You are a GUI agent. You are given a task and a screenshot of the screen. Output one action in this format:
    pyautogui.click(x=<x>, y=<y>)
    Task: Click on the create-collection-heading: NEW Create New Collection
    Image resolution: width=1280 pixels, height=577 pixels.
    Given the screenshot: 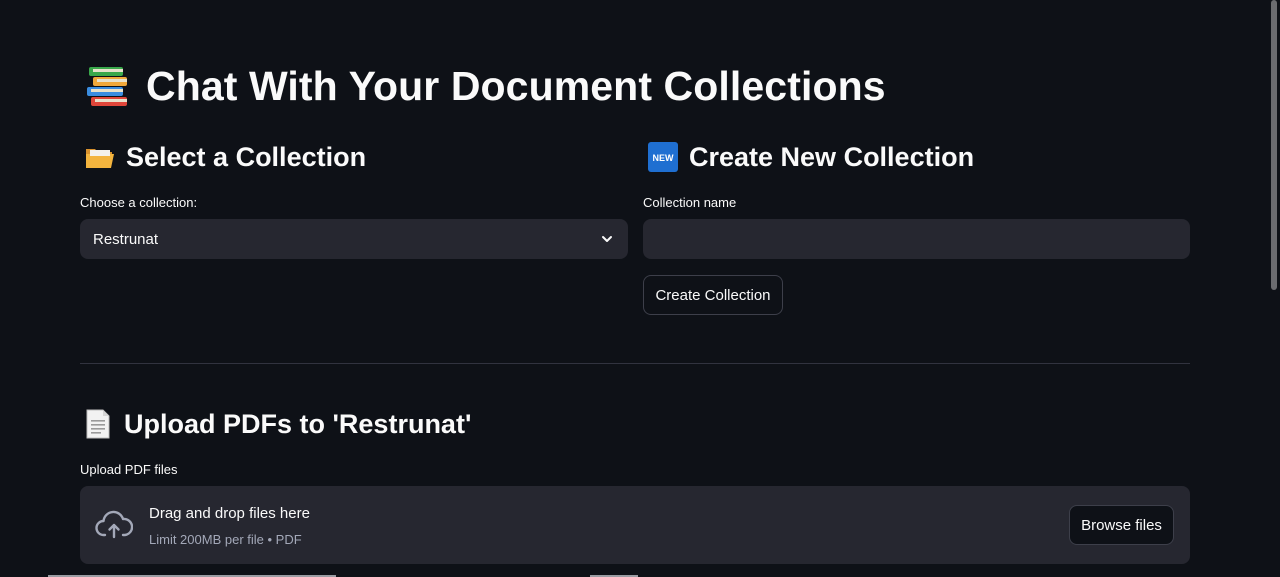 What is the action you would take?
    pyautogui.click(x=810, y=157)
    